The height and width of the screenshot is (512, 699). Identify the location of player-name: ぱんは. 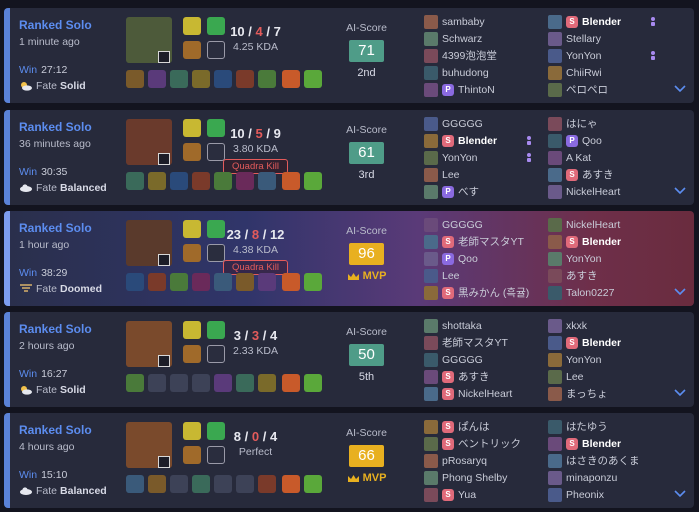
(474, 426).